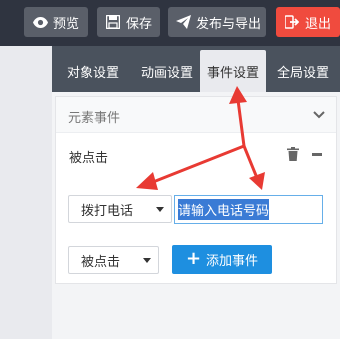  I want to click on event-name: 被点击, so click(89, 158).